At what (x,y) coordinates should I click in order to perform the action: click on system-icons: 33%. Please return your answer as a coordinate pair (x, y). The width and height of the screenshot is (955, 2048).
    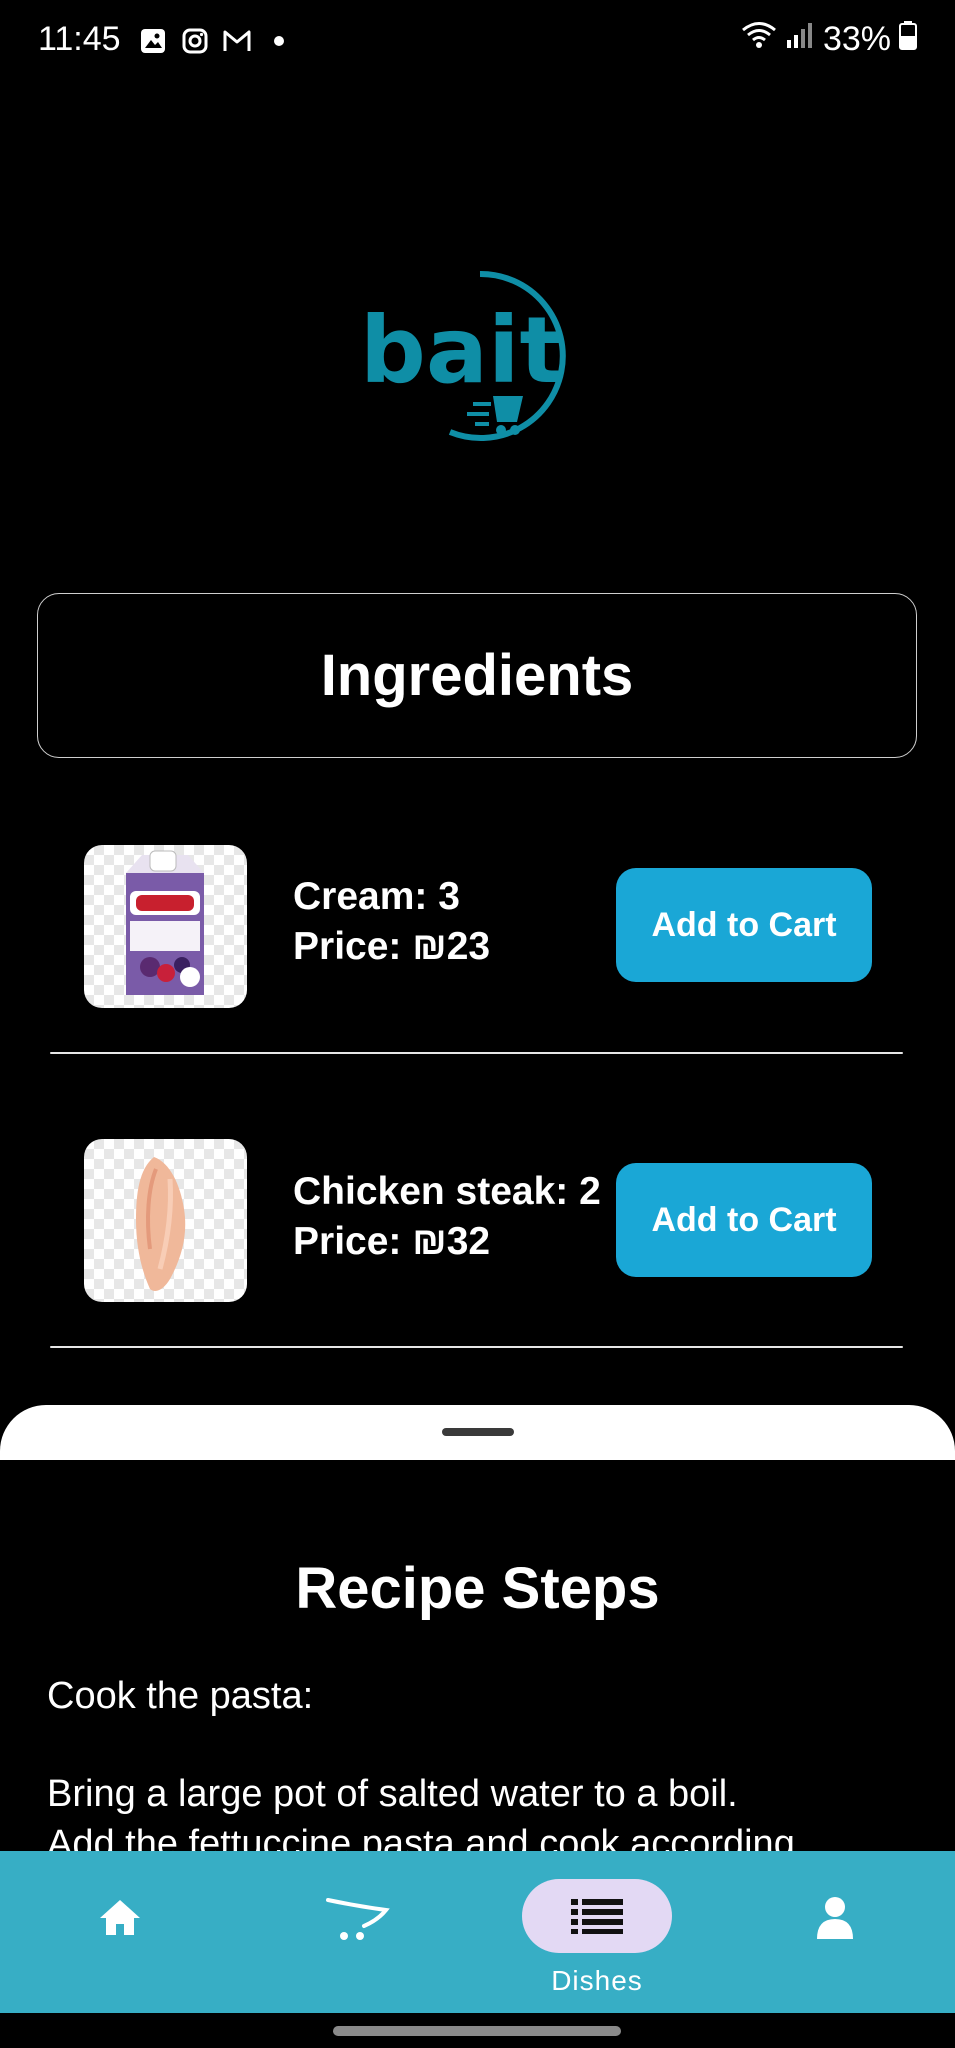
    Looking at the image, I should click on (829, 39).